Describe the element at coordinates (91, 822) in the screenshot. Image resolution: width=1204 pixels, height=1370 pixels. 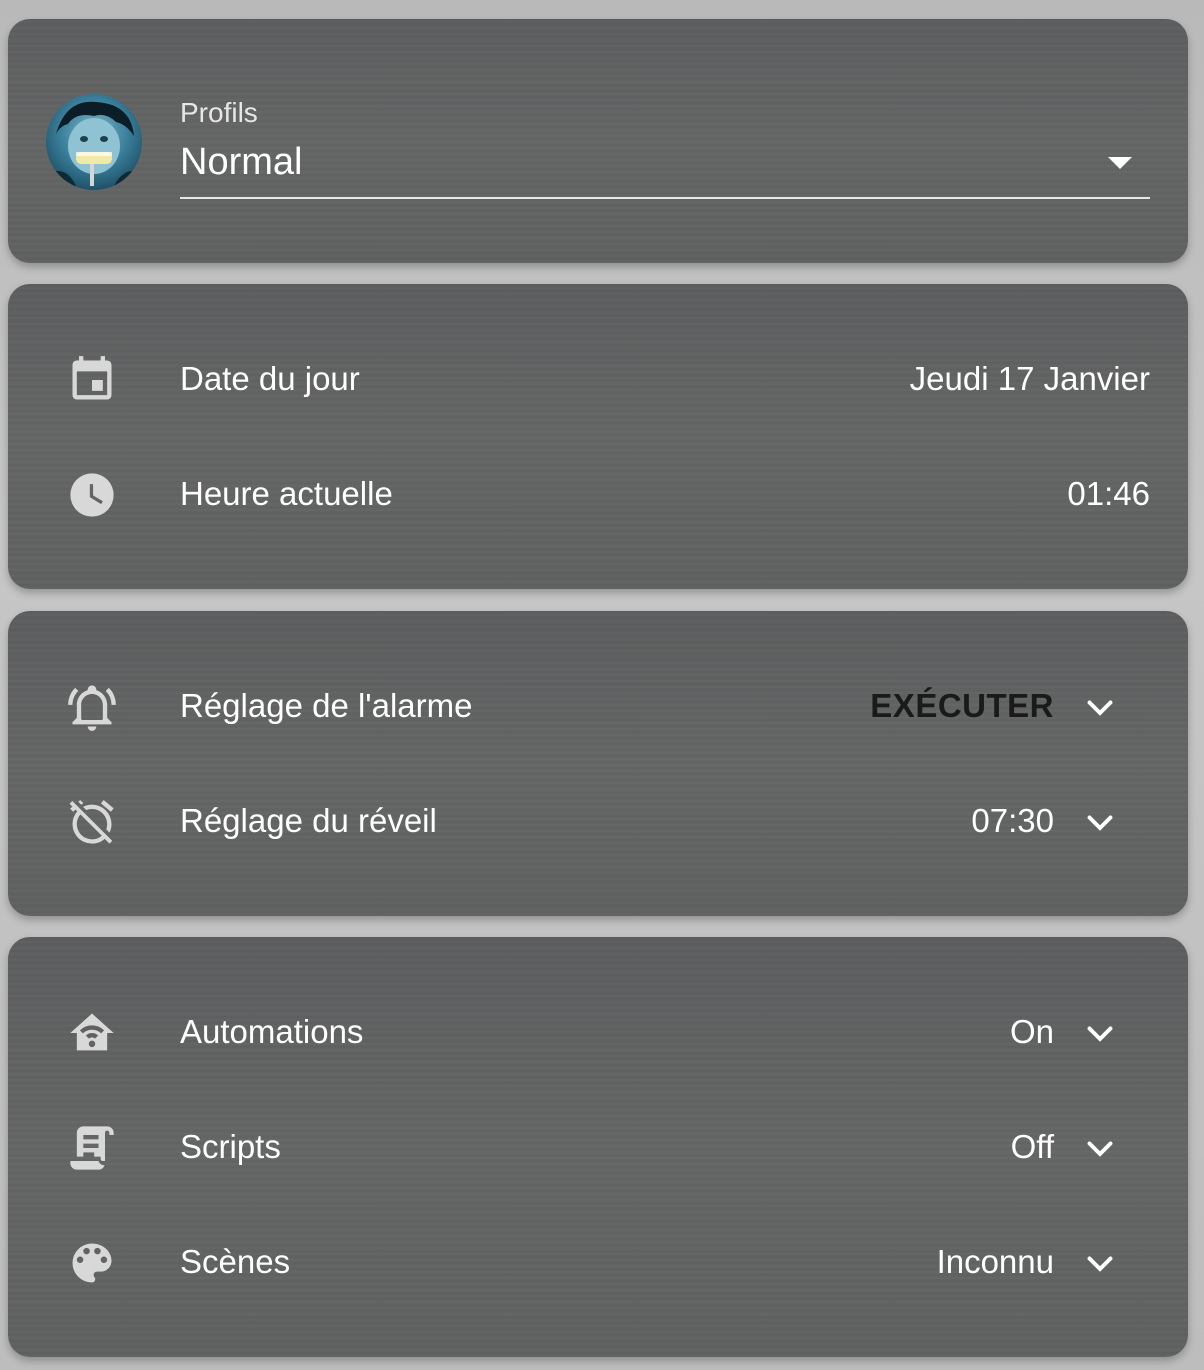
I see `alarm-off-icon` at that location.